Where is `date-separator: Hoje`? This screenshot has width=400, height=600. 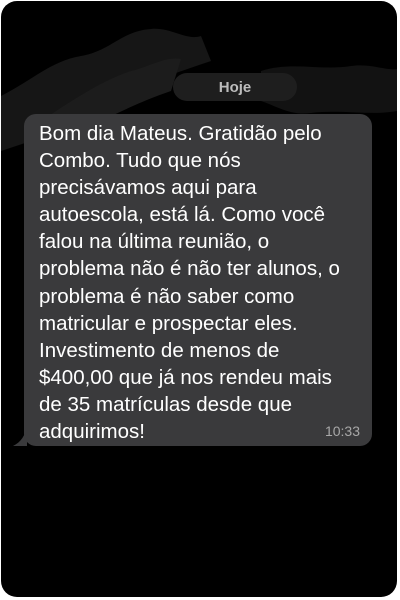
date-separator: Hoje is located at coordinates (235, 87).